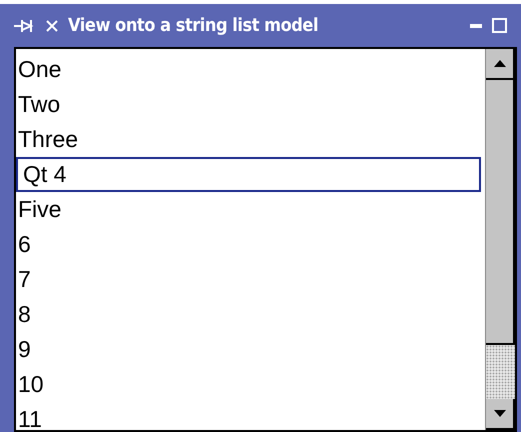  Describe the element at coordinates (500, 212) in the screenshot. I see `scroll-thumb` at that location.